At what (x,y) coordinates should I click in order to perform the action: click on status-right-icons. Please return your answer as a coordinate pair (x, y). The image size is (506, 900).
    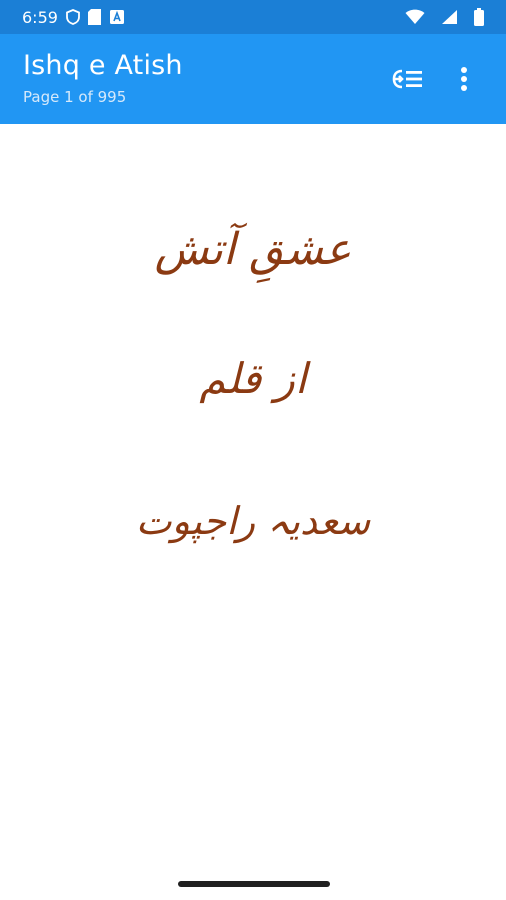
    Looking at the image, I should click on (448, 17).